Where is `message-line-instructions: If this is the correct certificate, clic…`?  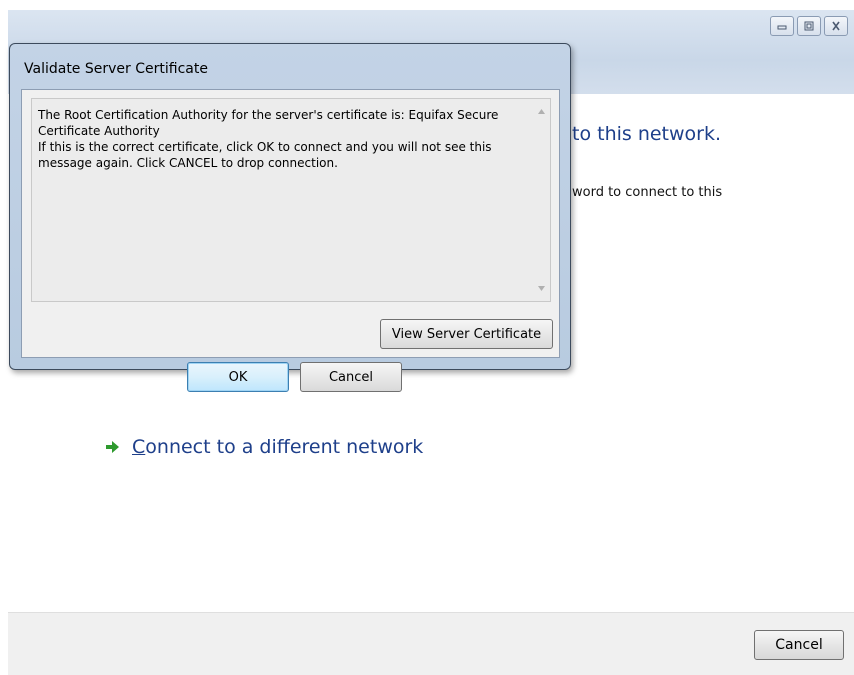 message-line-instructions: If this is the correct certificate, clic… is located at coordinates (265, 155).